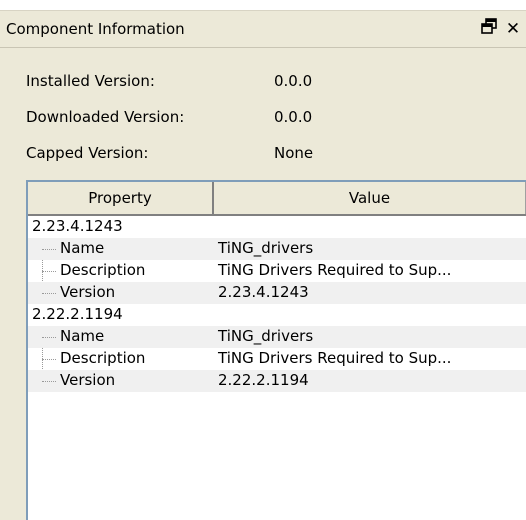 This screenshot has height=520, width=526. I want to click on panel-title: Component Information, so click(95, 29).